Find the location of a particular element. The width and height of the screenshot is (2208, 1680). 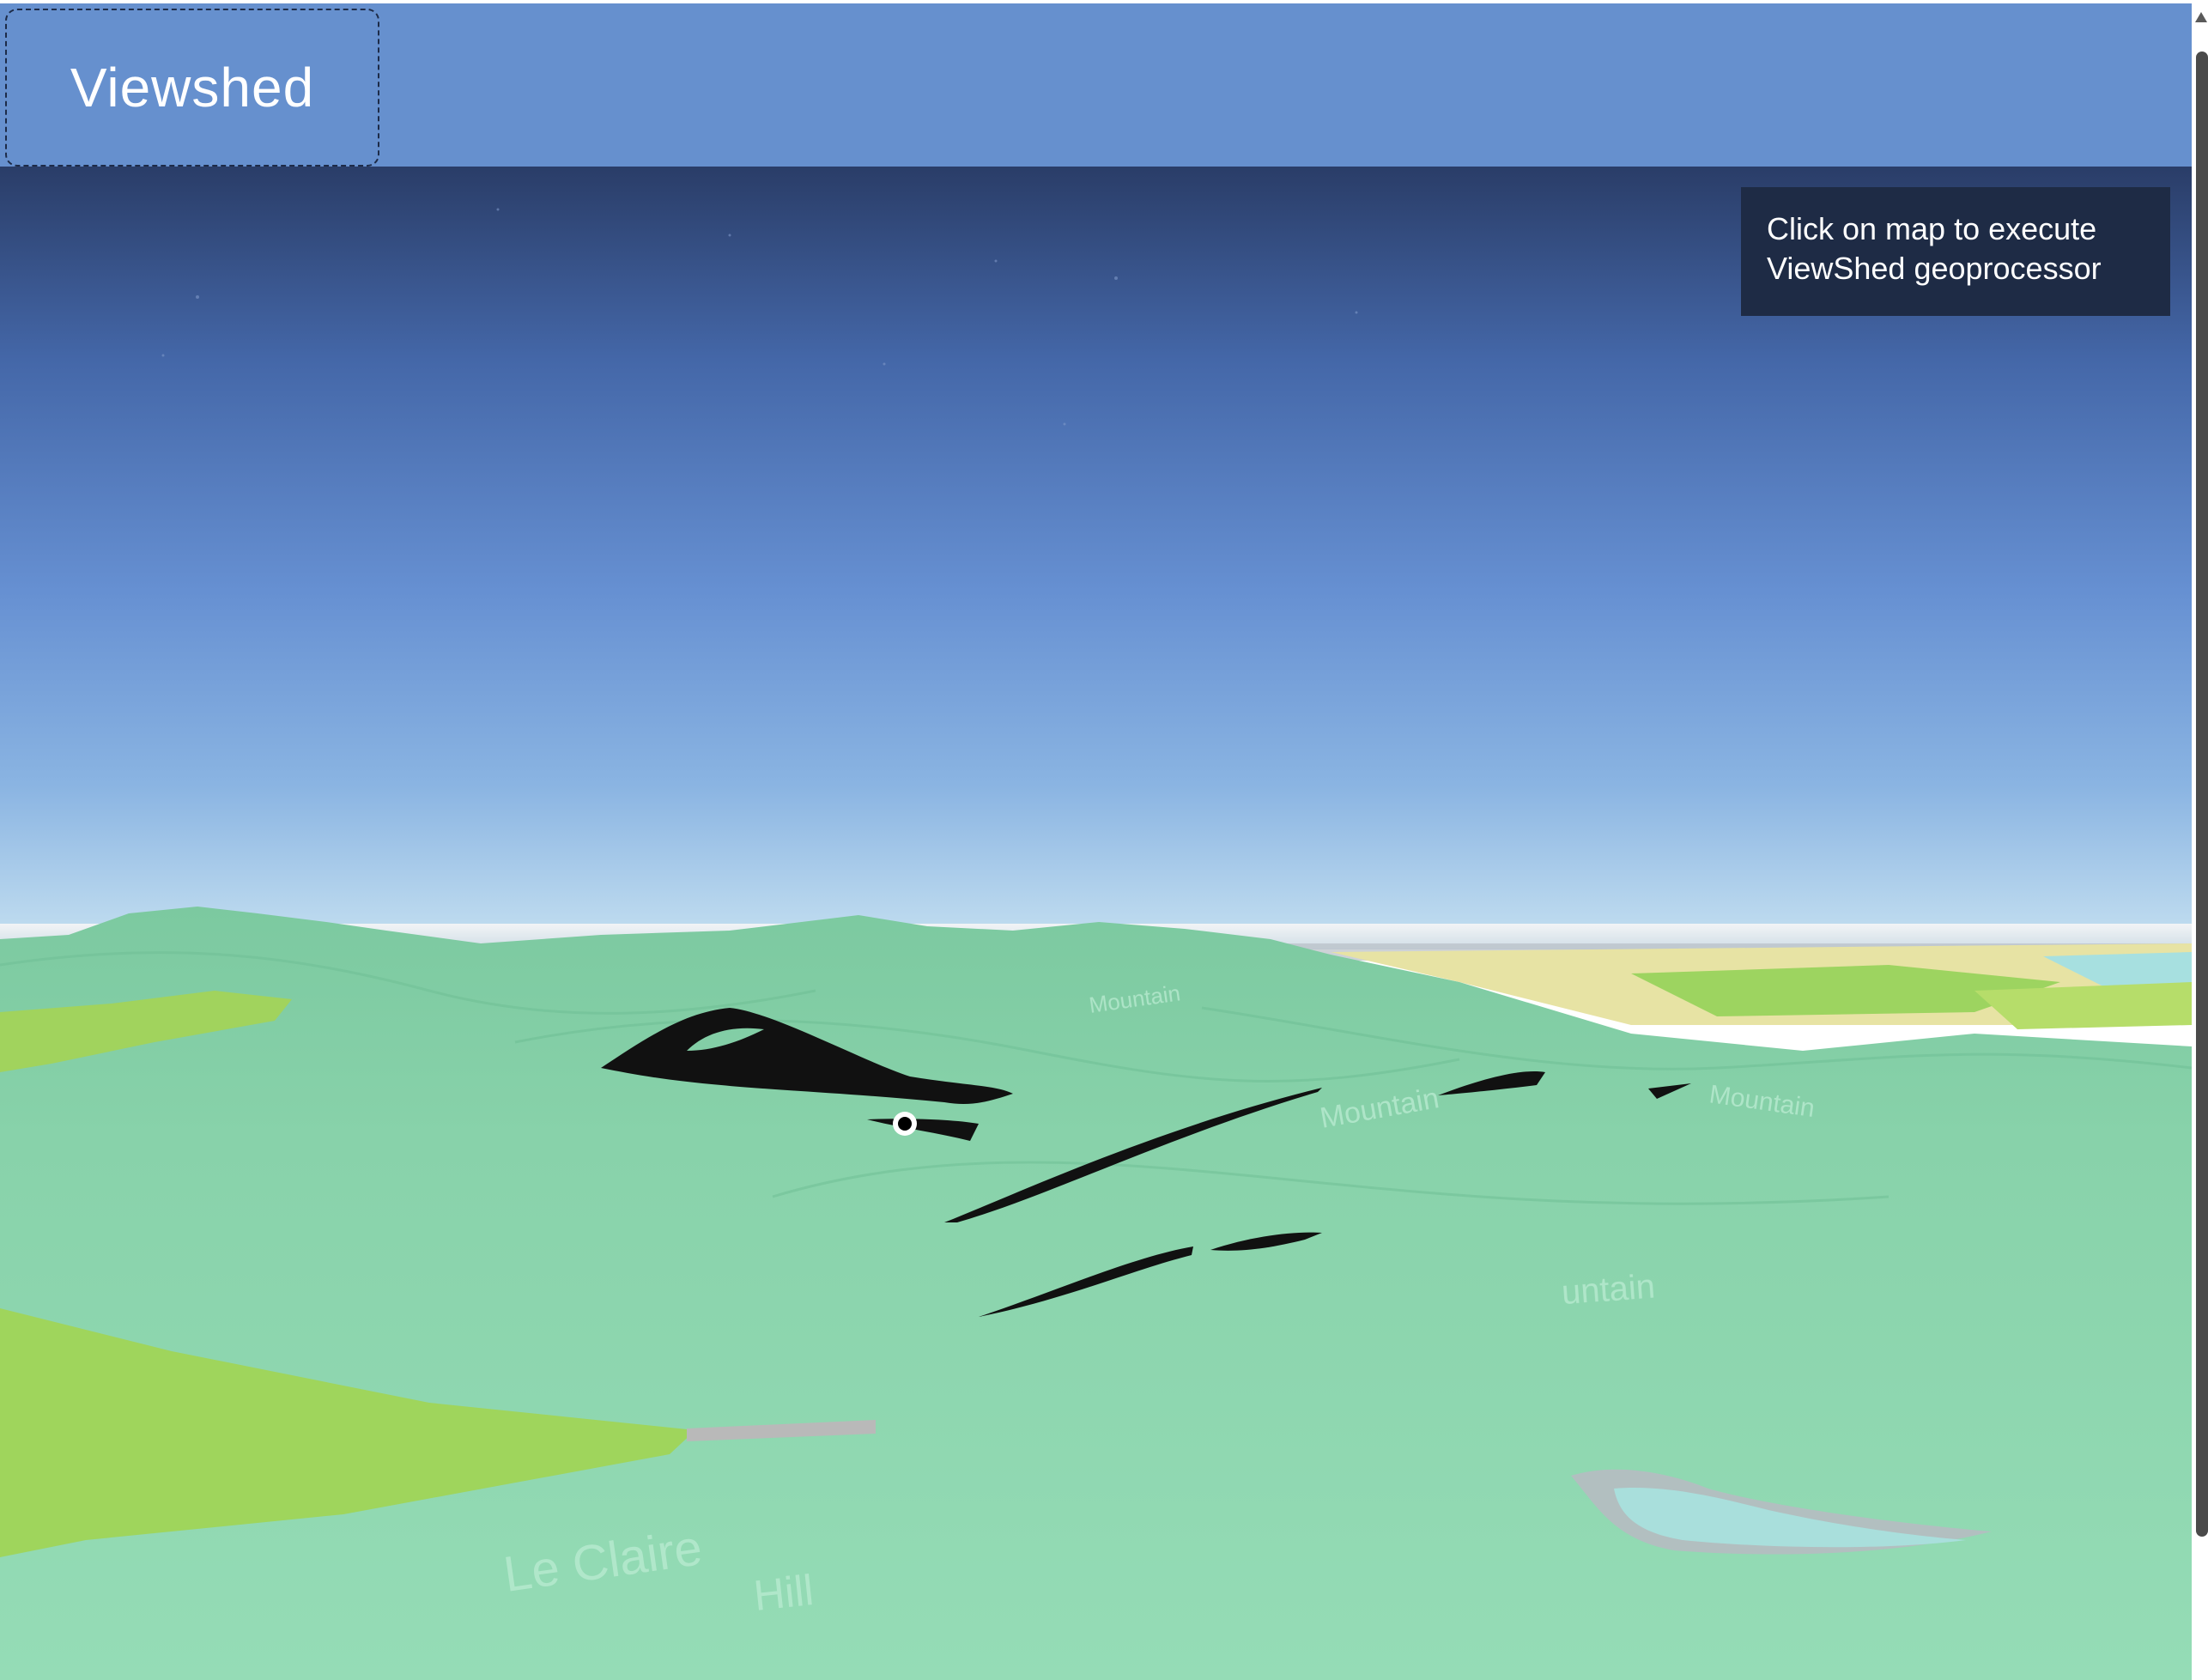

page-title: Viewshed is located at coordinates (192, 88).